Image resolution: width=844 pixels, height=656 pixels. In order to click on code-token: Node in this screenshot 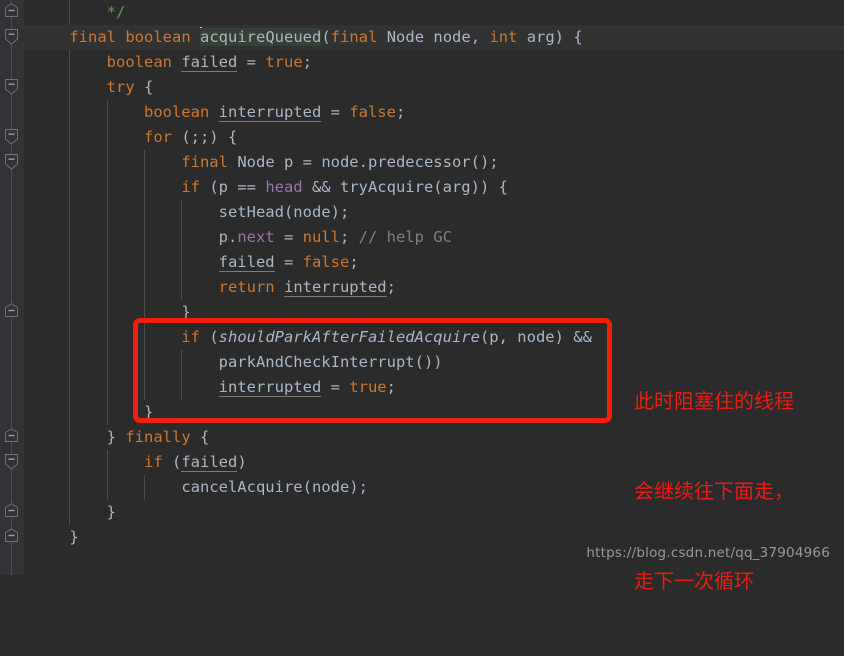, I will do `click(405, 37)`.